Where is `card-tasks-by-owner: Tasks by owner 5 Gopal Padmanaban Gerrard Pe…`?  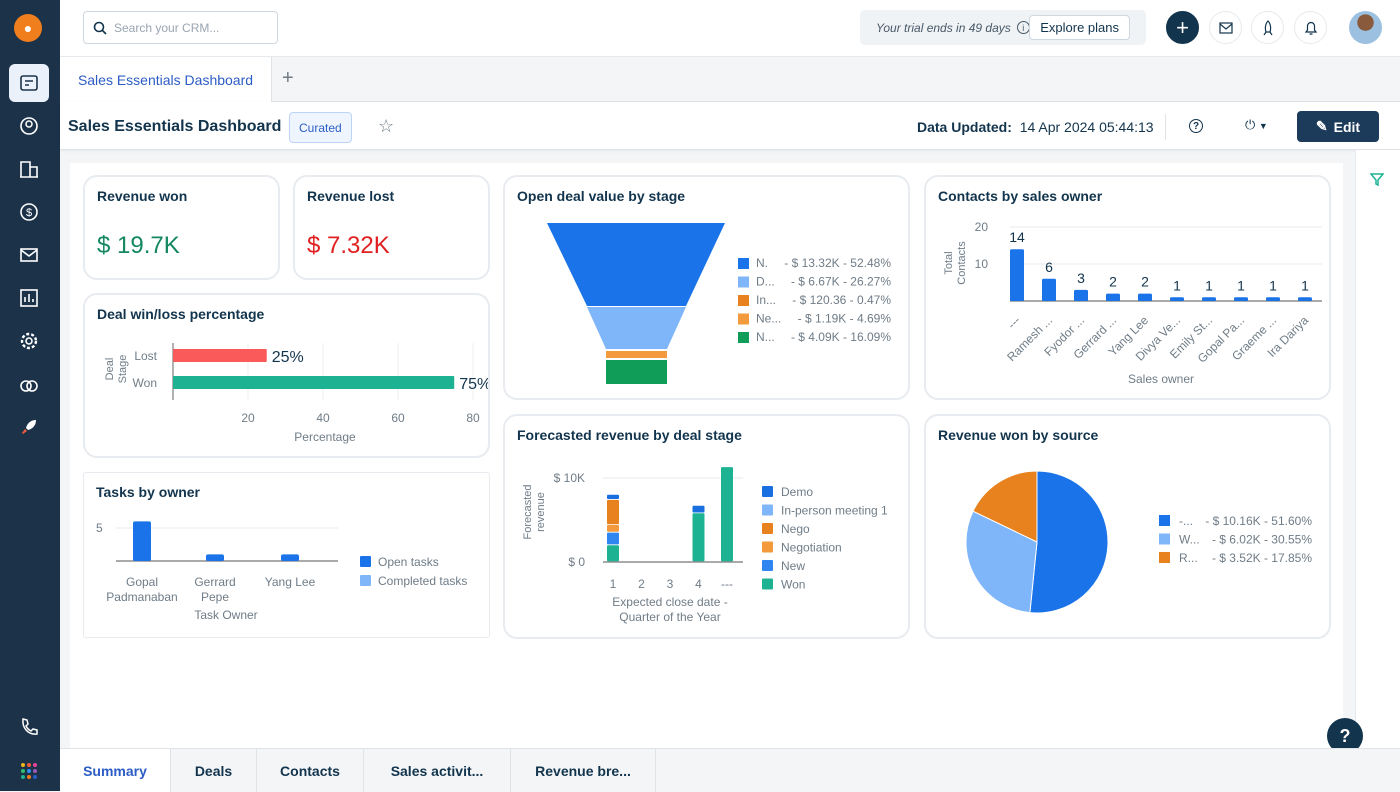
card-tasks-by-owner: Tasks by owner 5 Gopal Padmanaban Gerrard Pe… is located at coordinates (286, 555).